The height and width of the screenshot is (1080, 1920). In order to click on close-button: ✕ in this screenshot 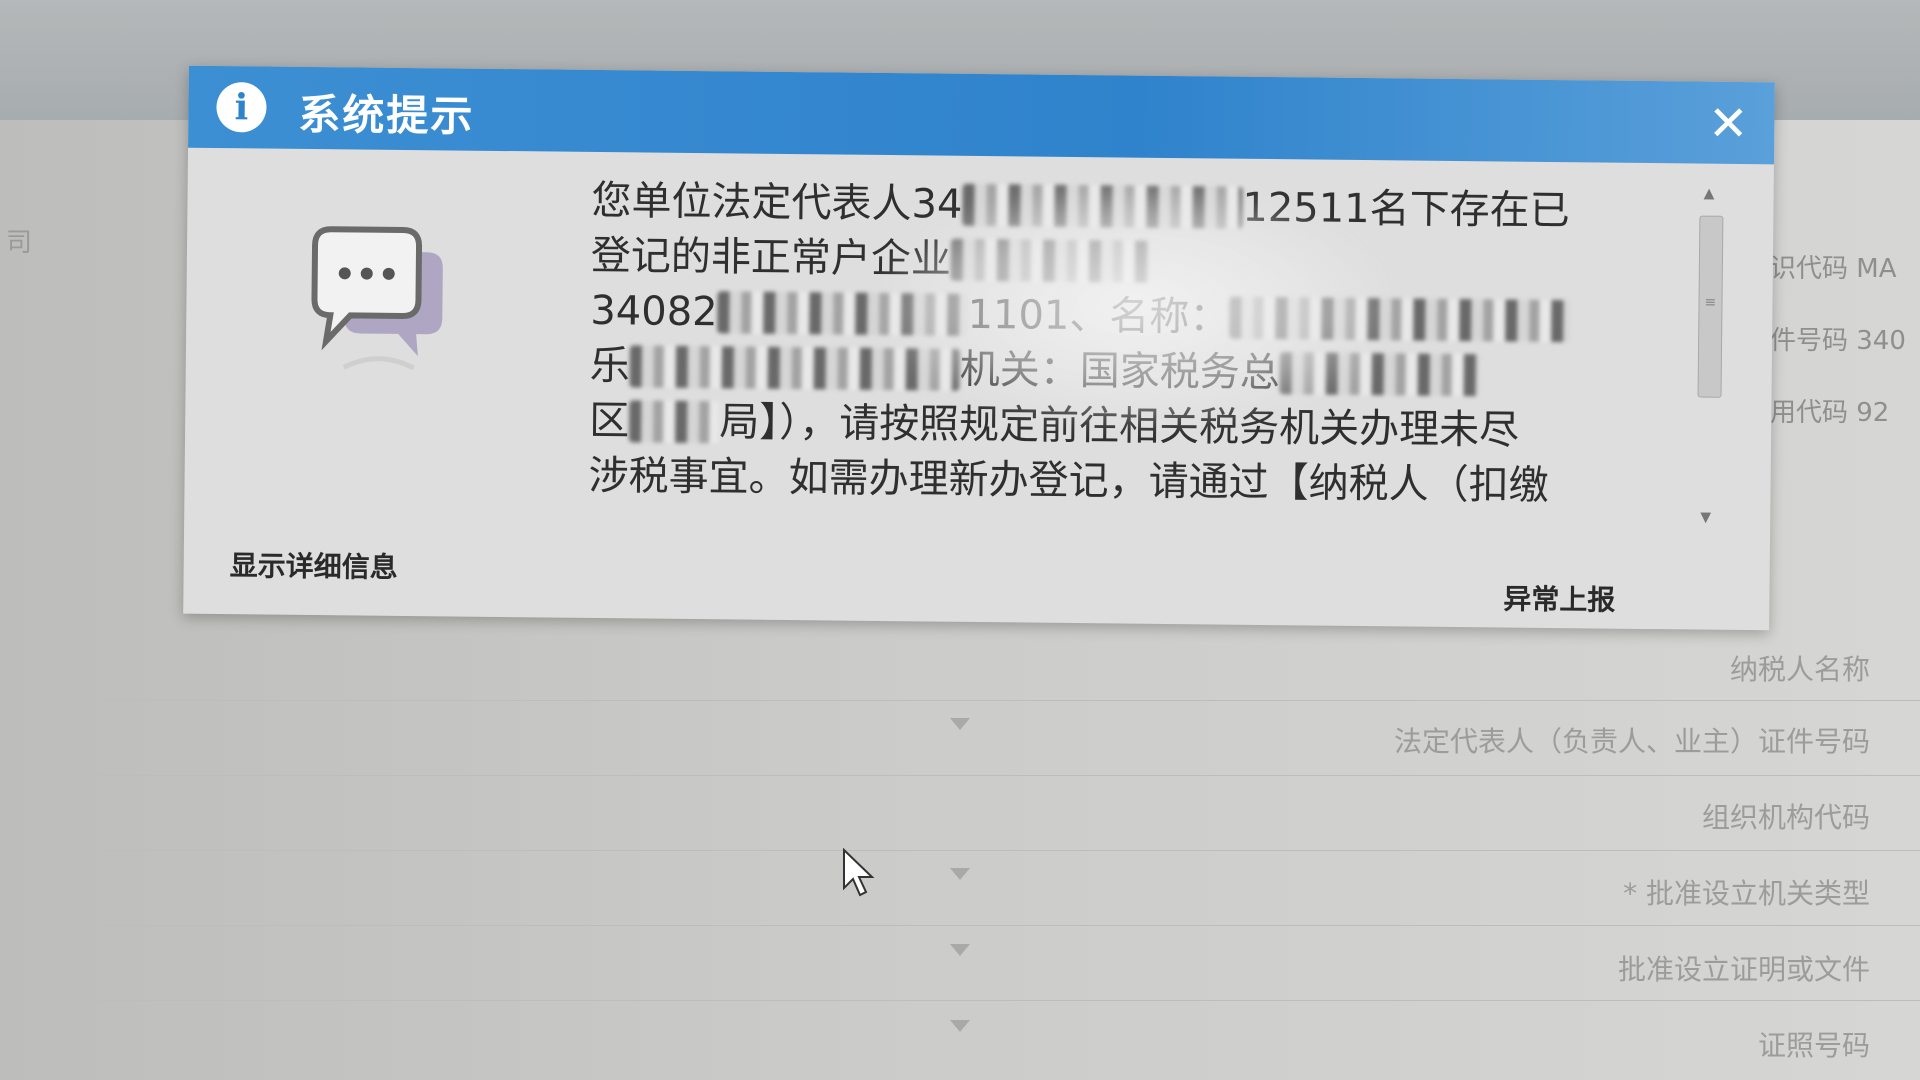, I will do `click(1728, 124)`.